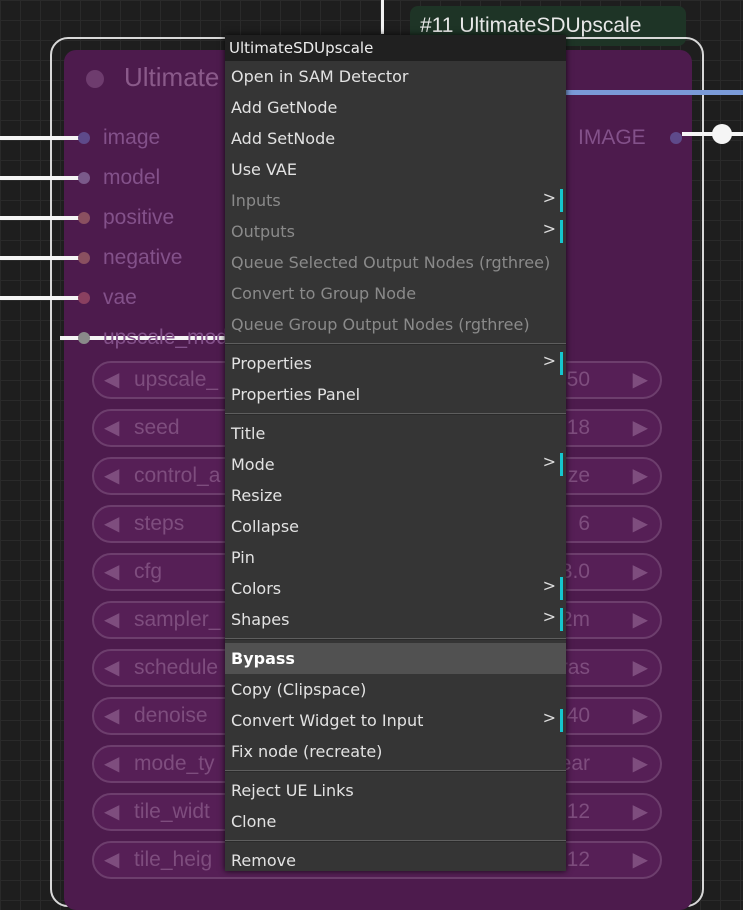 This screenshot has height=910, width=743. What do you see at coordinates (284, 107) in the screenshot?
I see `menu-item-label: Add GetNode` at bounding box center [284, 107].